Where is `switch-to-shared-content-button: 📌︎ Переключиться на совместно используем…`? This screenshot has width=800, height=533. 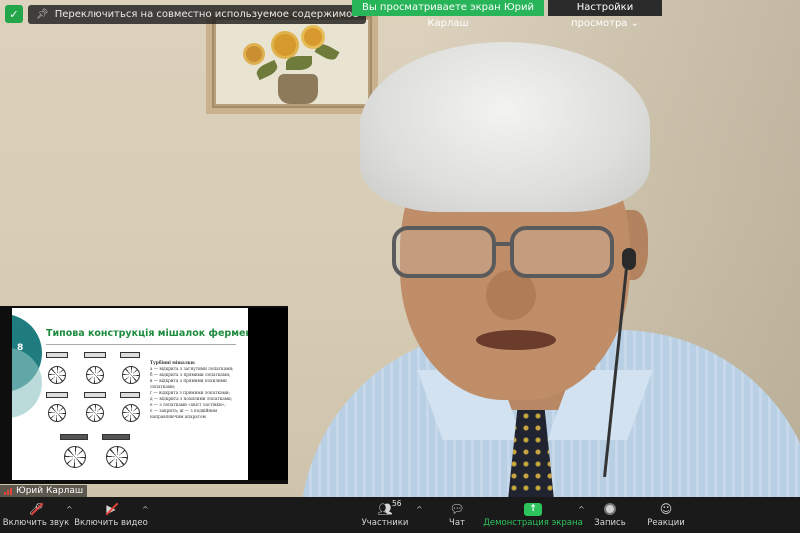
switch-to-shared-content-button: 📌︎ Переключиться на совместно используем… is located at coordinates (197, 14).